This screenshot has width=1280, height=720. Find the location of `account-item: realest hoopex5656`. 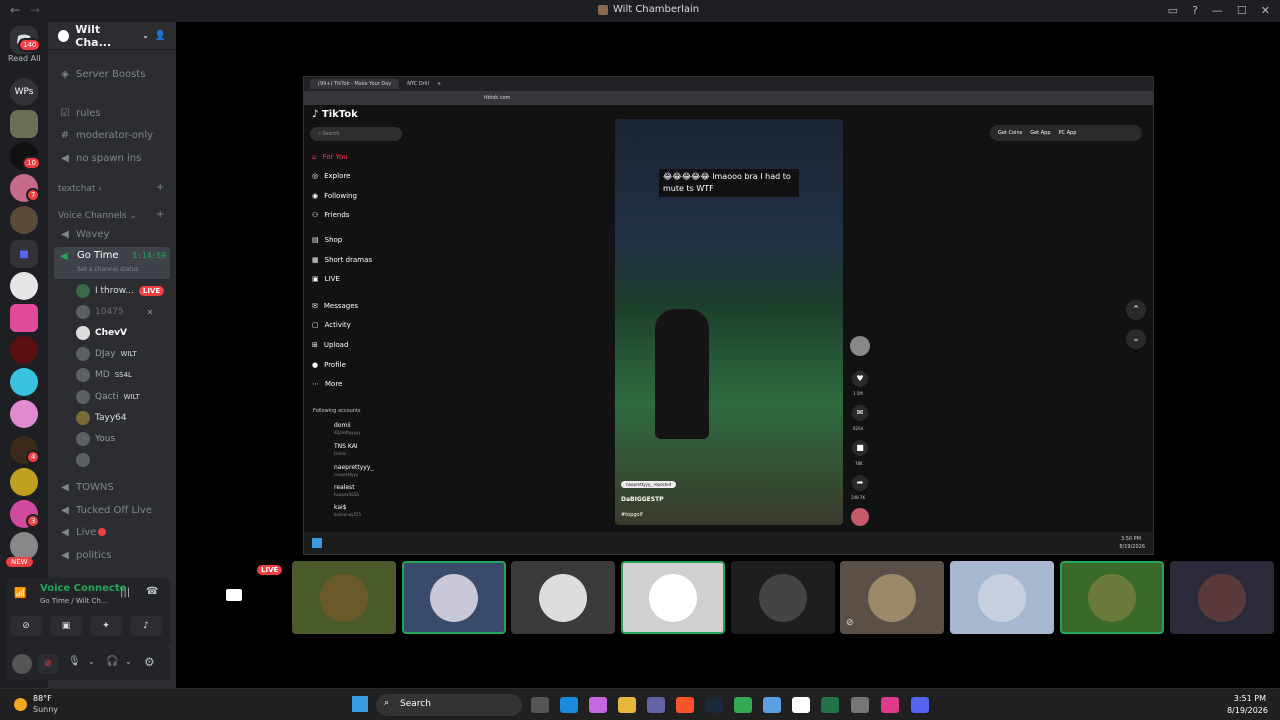

account-item: realest hoopex5656 is located at coordinates (335, 491).